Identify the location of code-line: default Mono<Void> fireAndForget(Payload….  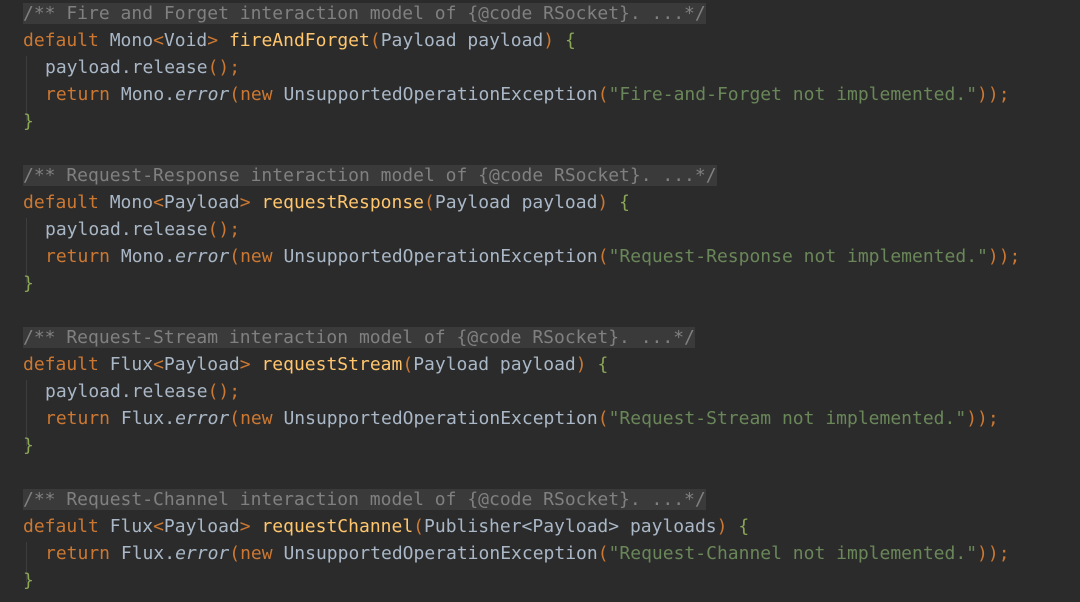
(299, 40).